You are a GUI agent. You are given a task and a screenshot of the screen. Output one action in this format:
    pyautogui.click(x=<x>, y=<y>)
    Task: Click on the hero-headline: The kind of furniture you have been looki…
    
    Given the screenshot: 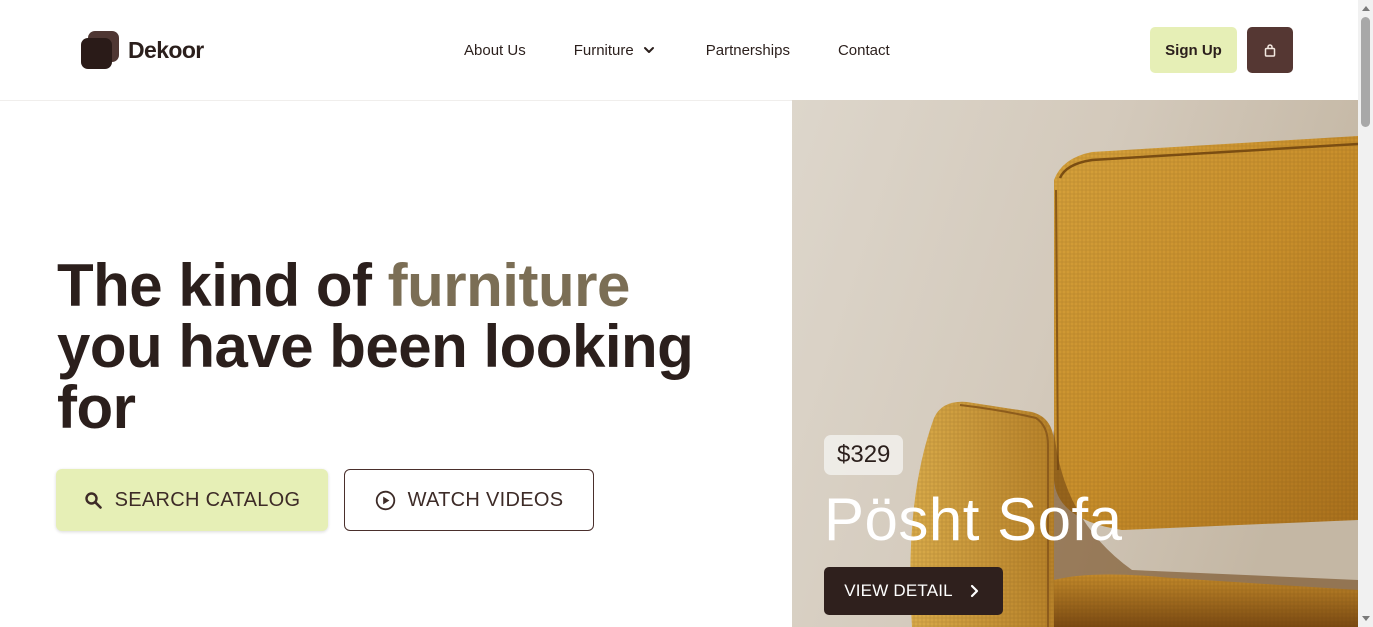 What is the action you would take?
    pyautogui.click(x=407, y=346)
    